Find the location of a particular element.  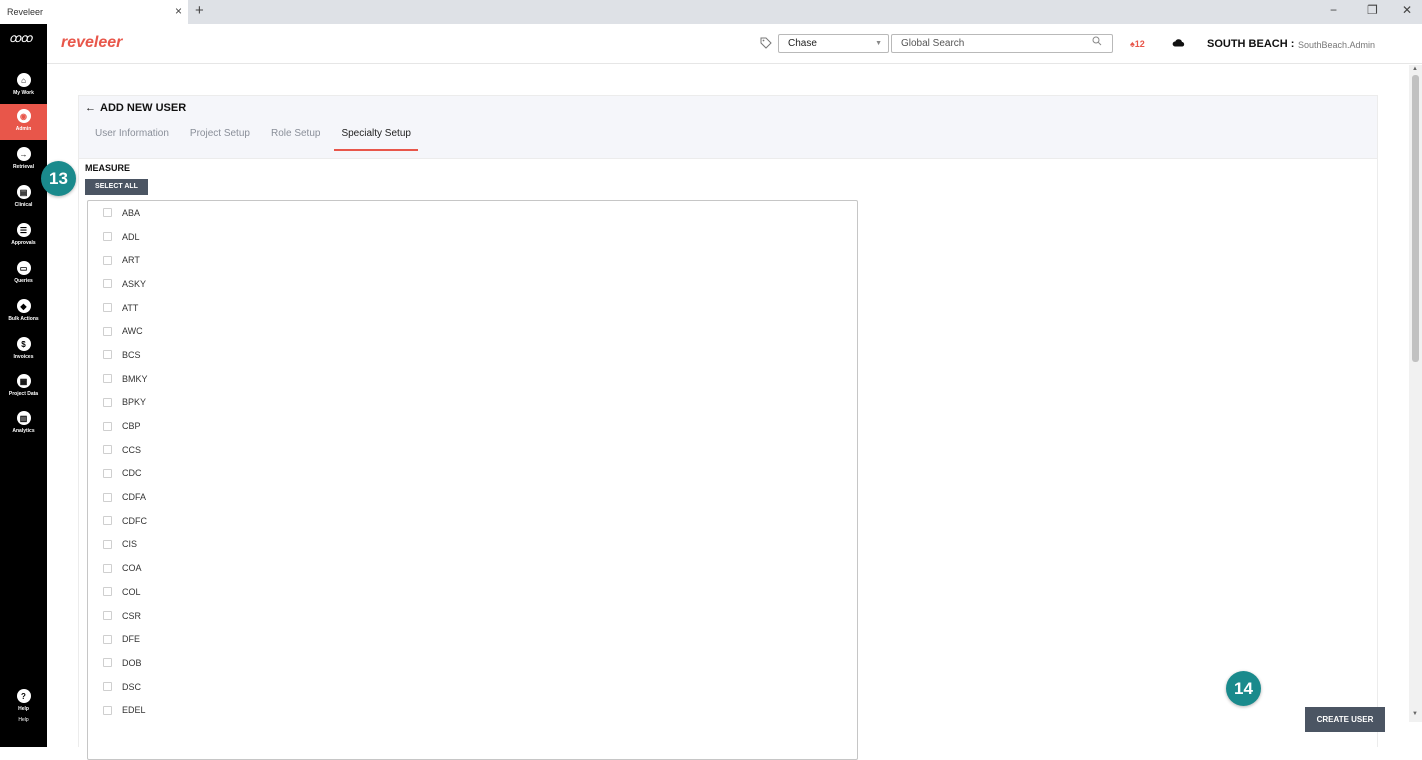

bulk-actions-icon: ◆ is located at coordinates (23, 306).